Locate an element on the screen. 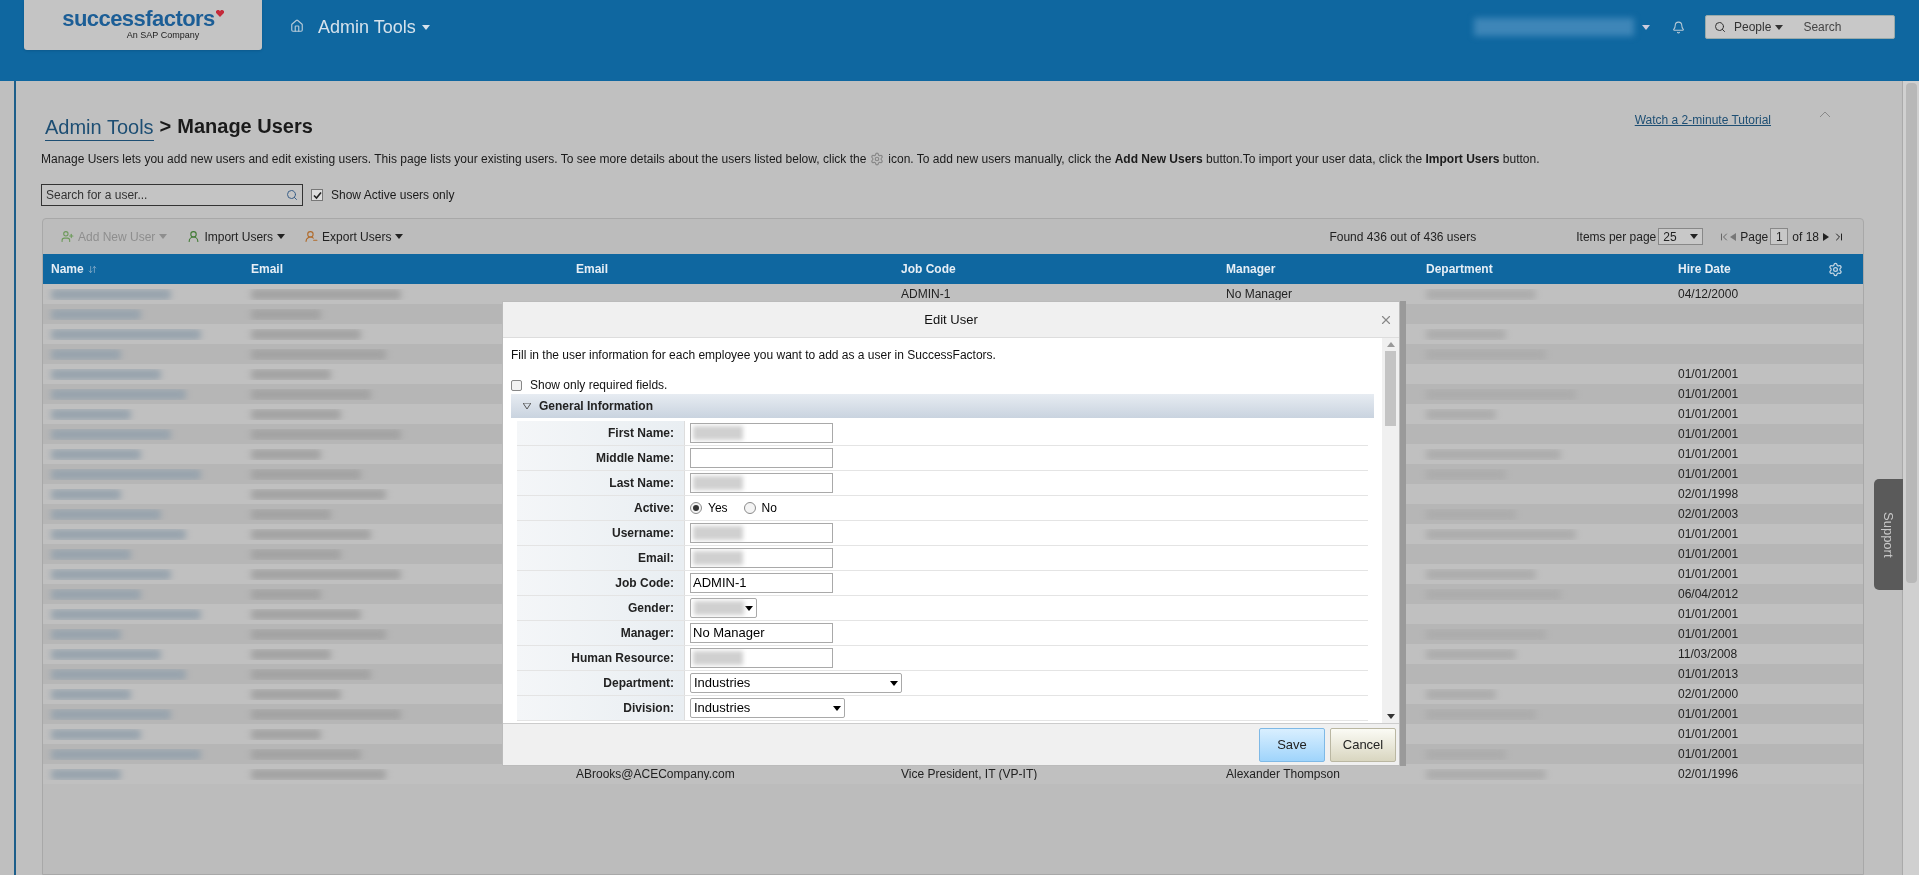 Image resolution: width=1919 pixels, height=875 pixels. field-label: Last Name: is located at coordinates (641, 483).